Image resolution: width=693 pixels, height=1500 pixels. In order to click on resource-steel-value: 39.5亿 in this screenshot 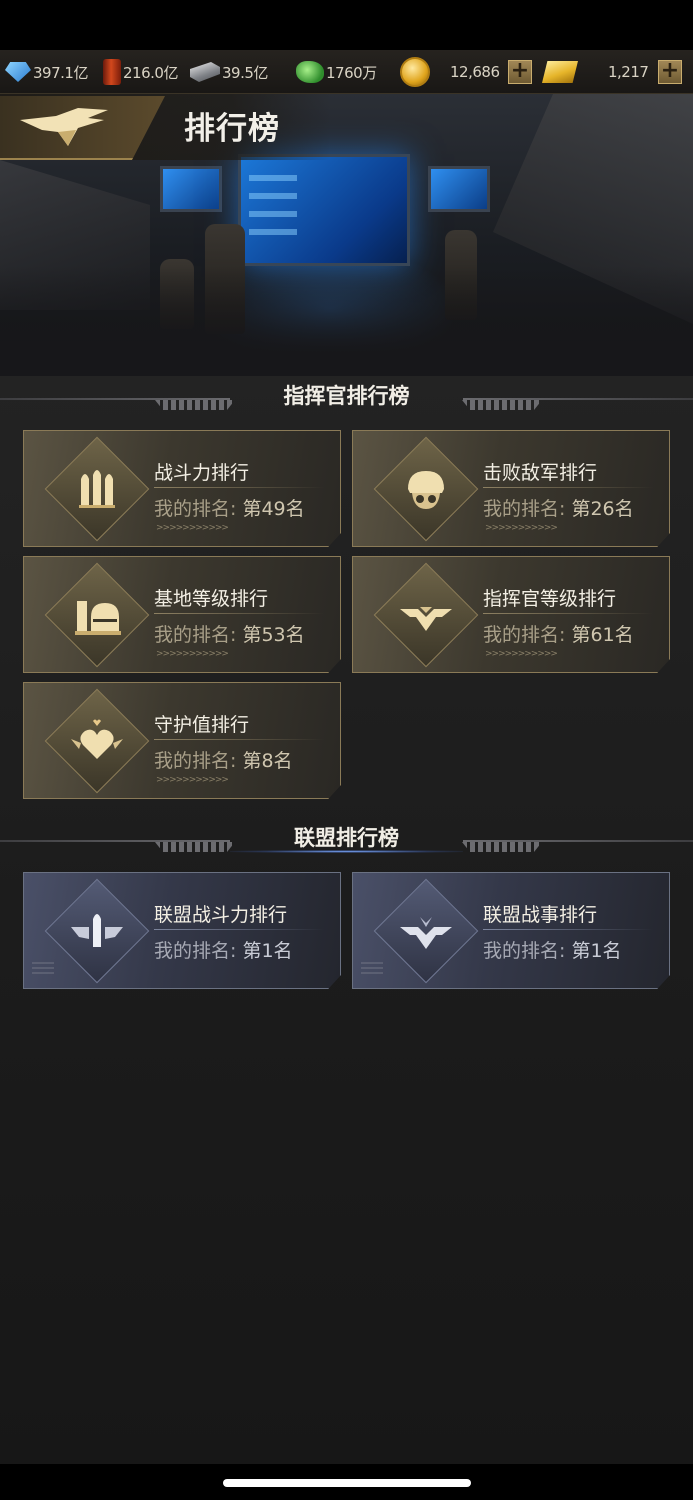, I will do `click(245, 72)`.